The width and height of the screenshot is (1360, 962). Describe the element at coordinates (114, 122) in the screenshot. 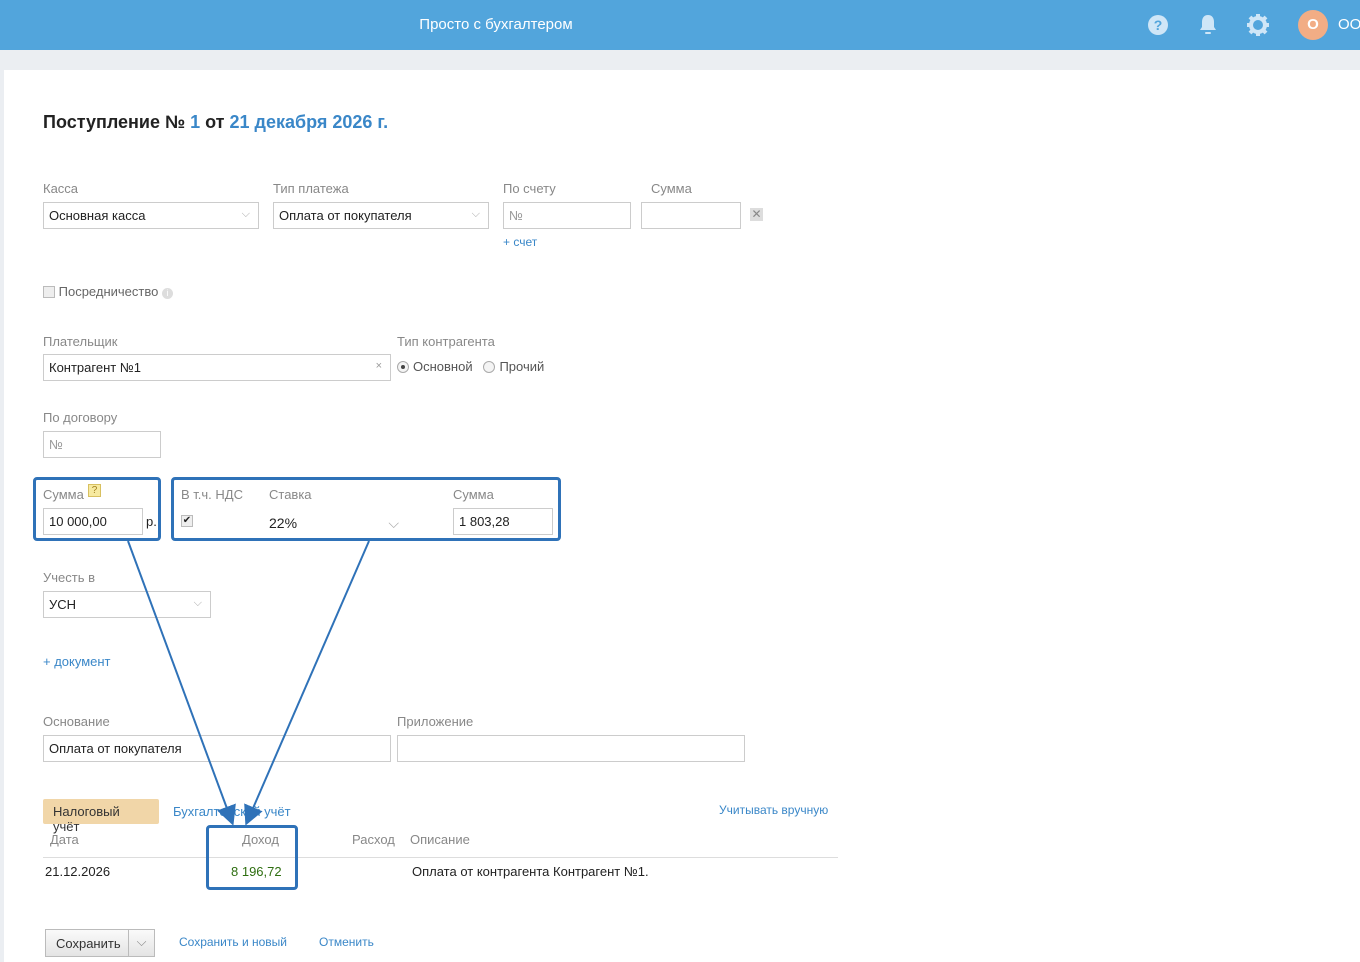

I see `title-prefix: Поступление №` at that location.